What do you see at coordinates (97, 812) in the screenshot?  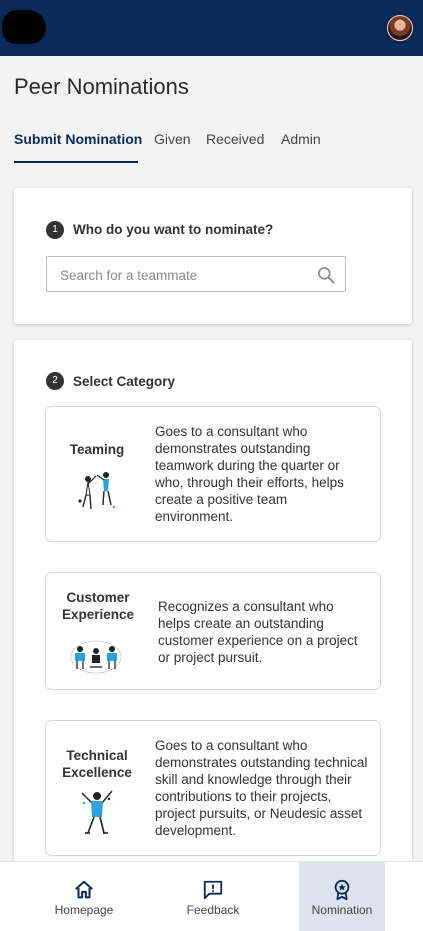 I see `celebrating-person-illustration` at bounding box center [97, 812].